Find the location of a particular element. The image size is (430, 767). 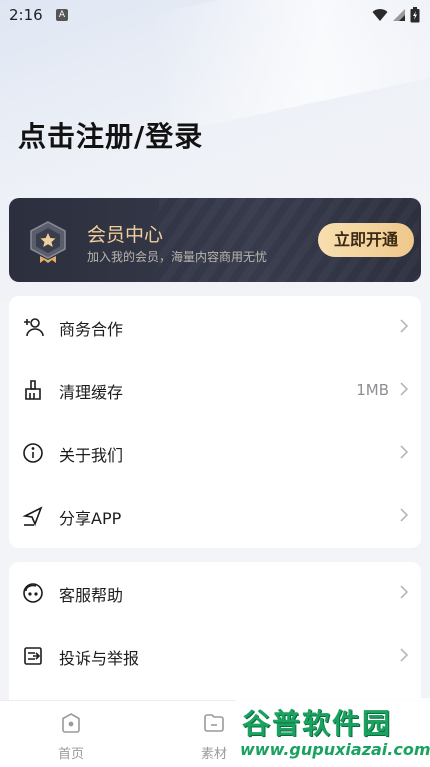

status-bar: 2:16 A is located at coordinates (215, 15).